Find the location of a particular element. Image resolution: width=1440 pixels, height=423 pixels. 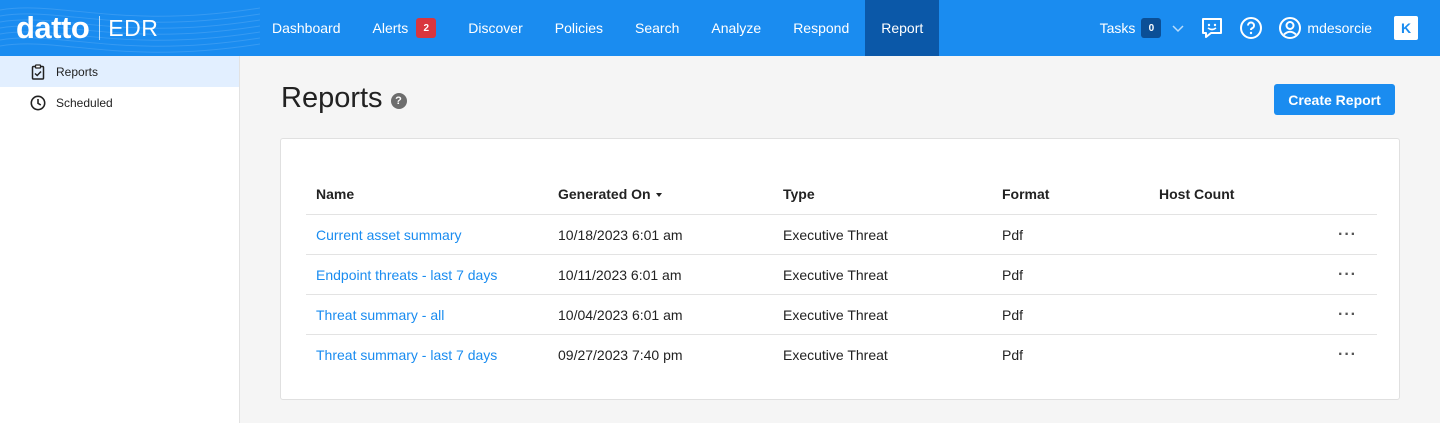

column-header-generated-on: Generated On is located at coordinates (670, 194).